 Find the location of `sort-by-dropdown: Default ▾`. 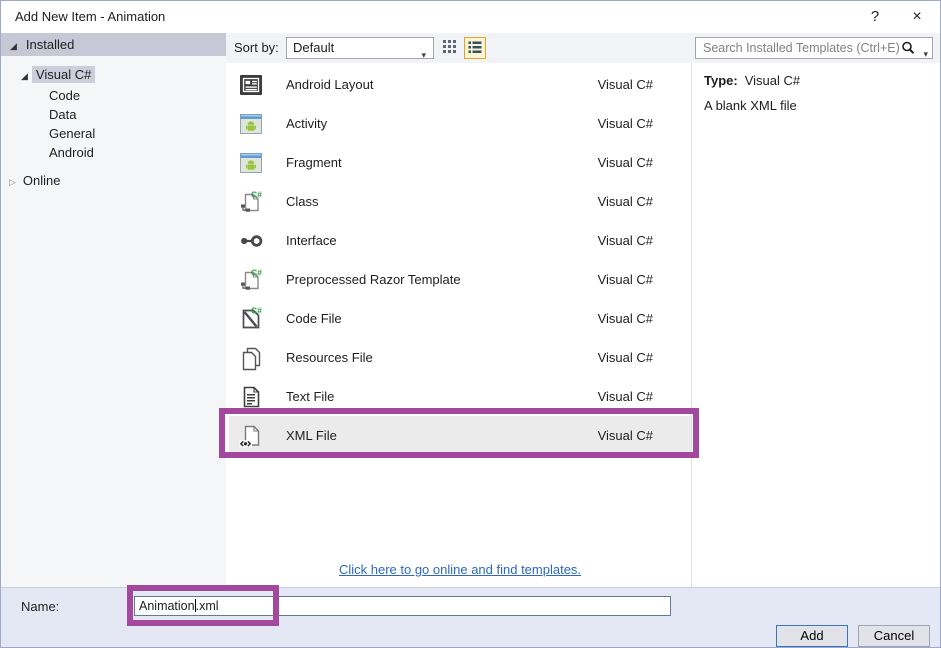

sort-by-dropdown: Default ▾ is located at coordinates (360, 48).